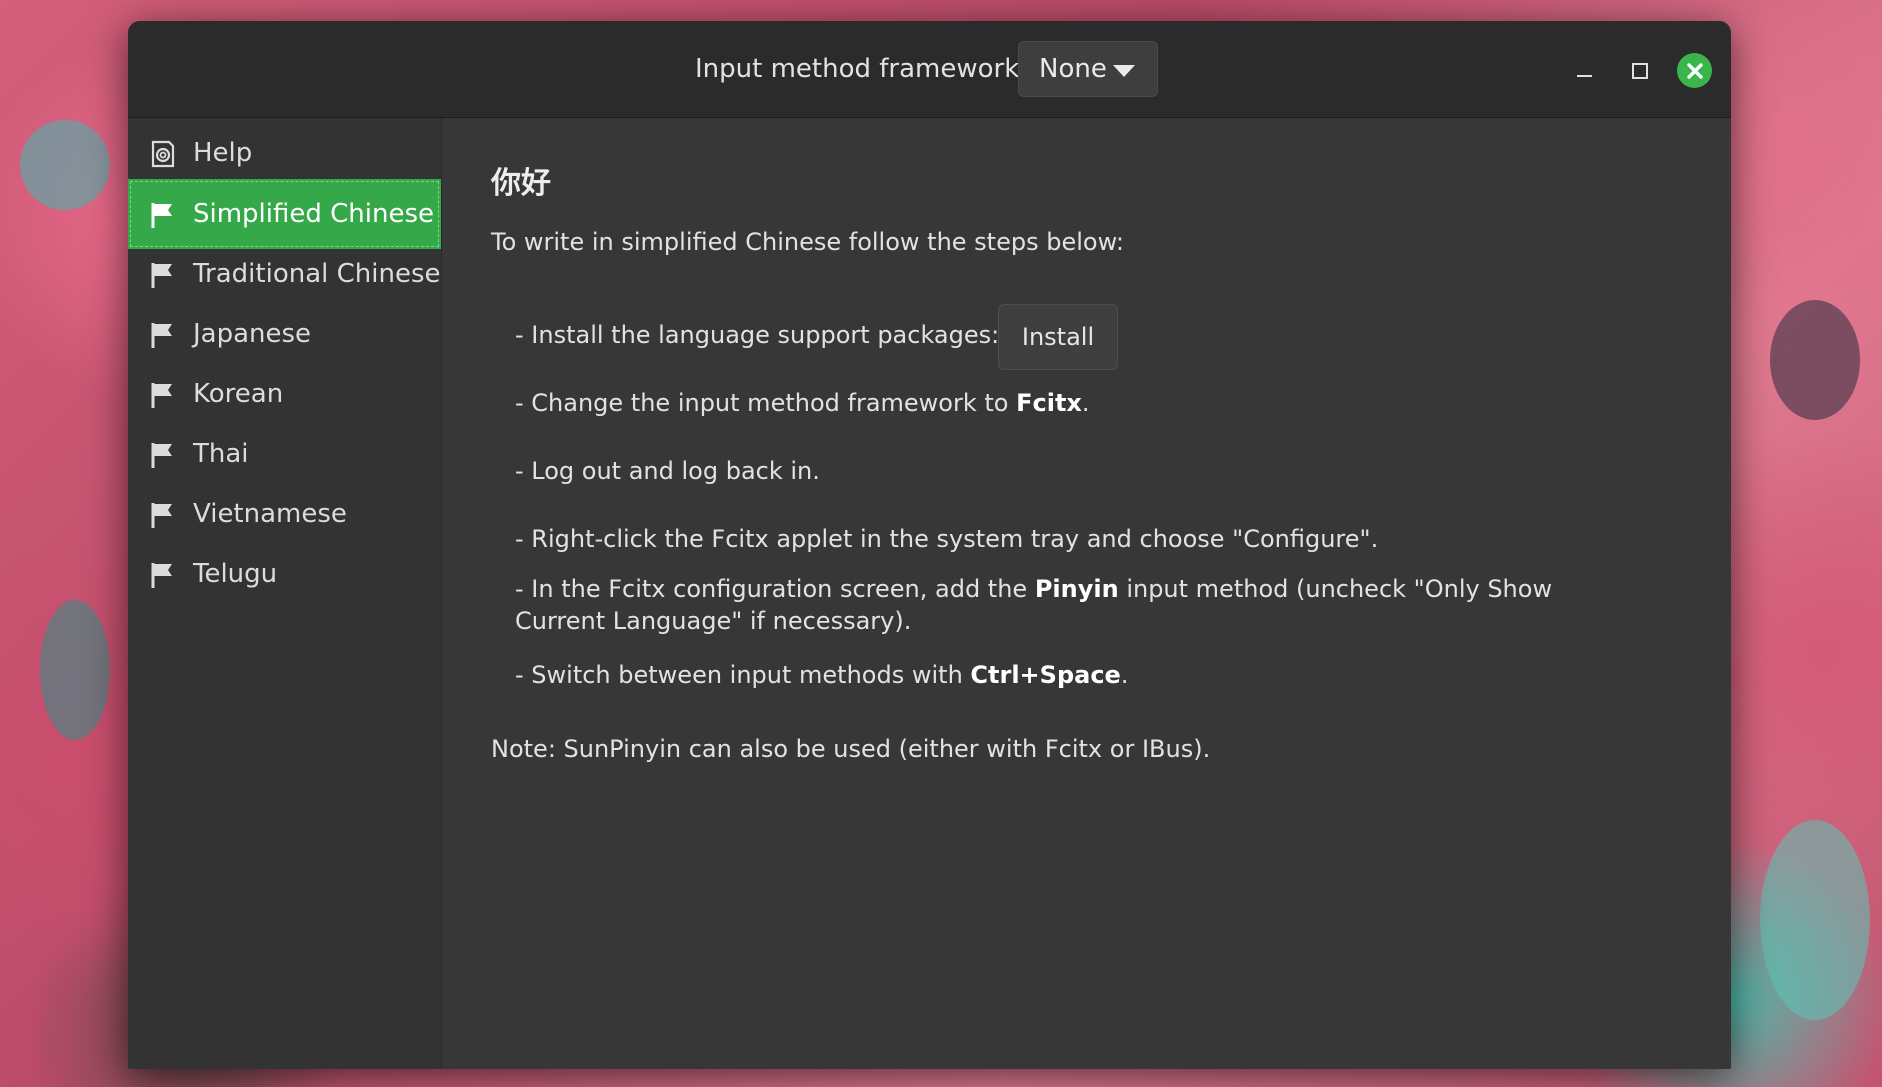  I want to click on header-bar: Input method framework: None, so click(929, 69).